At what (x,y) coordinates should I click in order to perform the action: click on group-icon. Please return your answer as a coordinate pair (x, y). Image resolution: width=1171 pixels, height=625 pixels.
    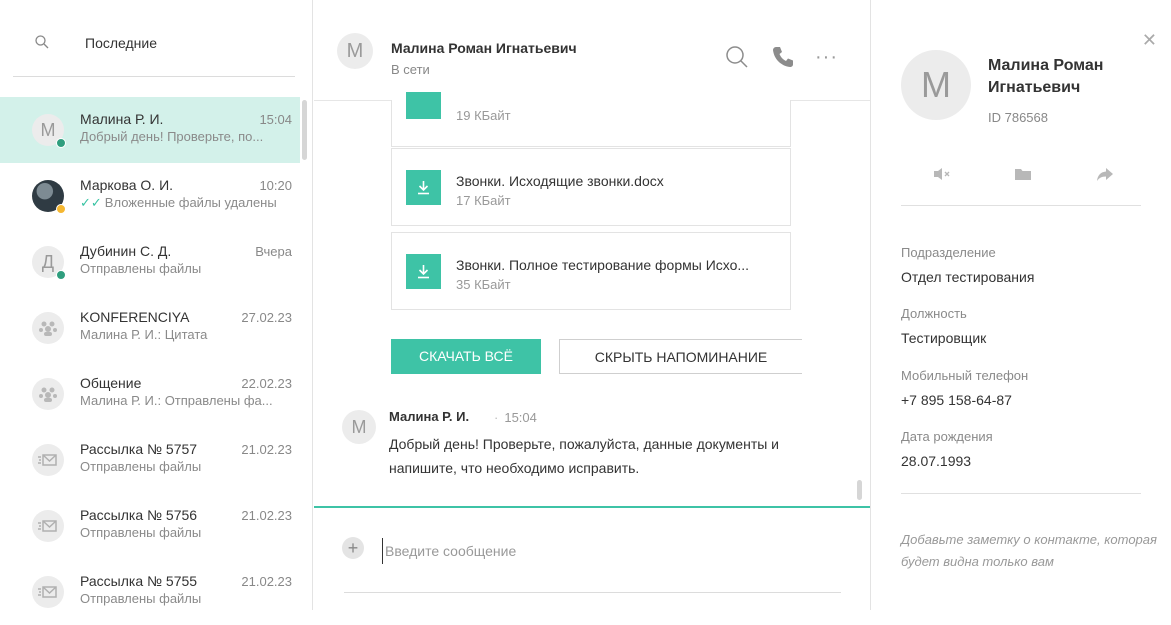
    Looking at the image, I should click on (48, 394).